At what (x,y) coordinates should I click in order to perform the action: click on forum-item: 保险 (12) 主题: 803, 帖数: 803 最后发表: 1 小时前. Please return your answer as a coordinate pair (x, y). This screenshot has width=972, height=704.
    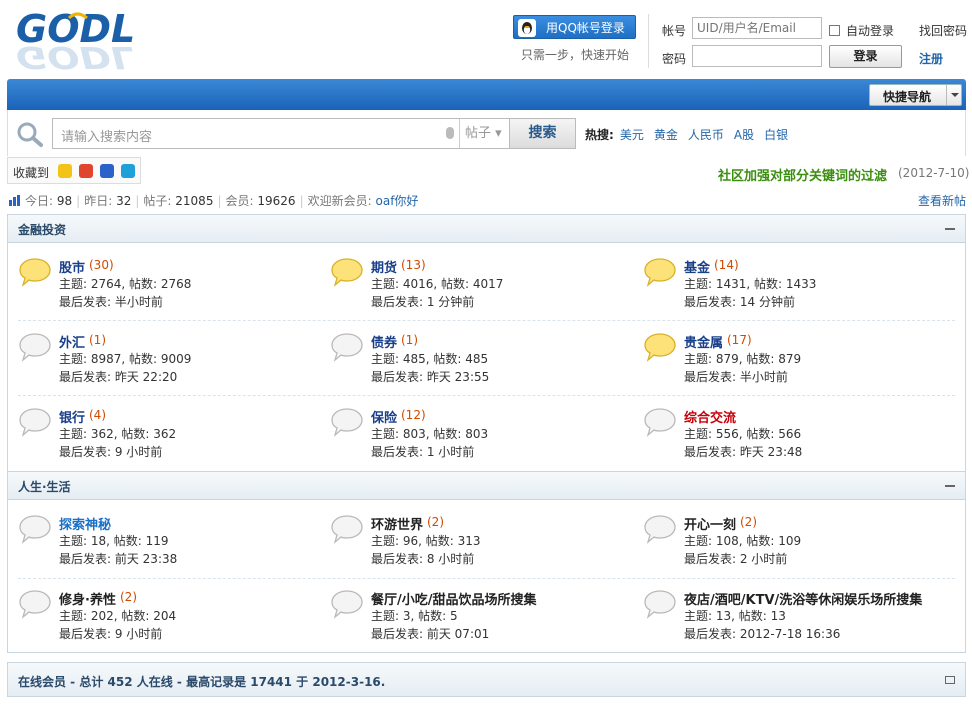
    Looking at the image, I should click on (480, 442).